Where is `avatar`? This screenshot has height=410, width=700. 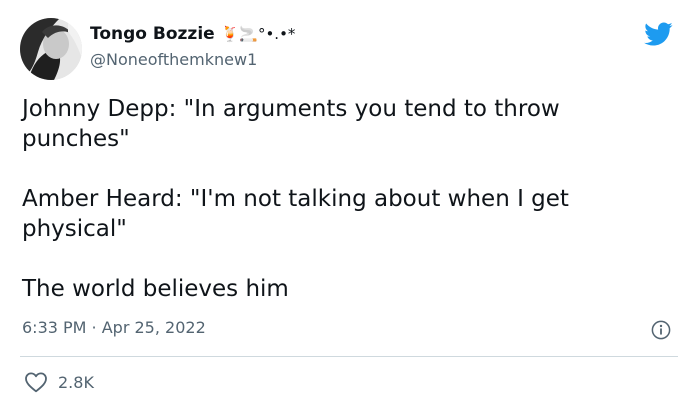
avatar is located at coordinates (51, 49).